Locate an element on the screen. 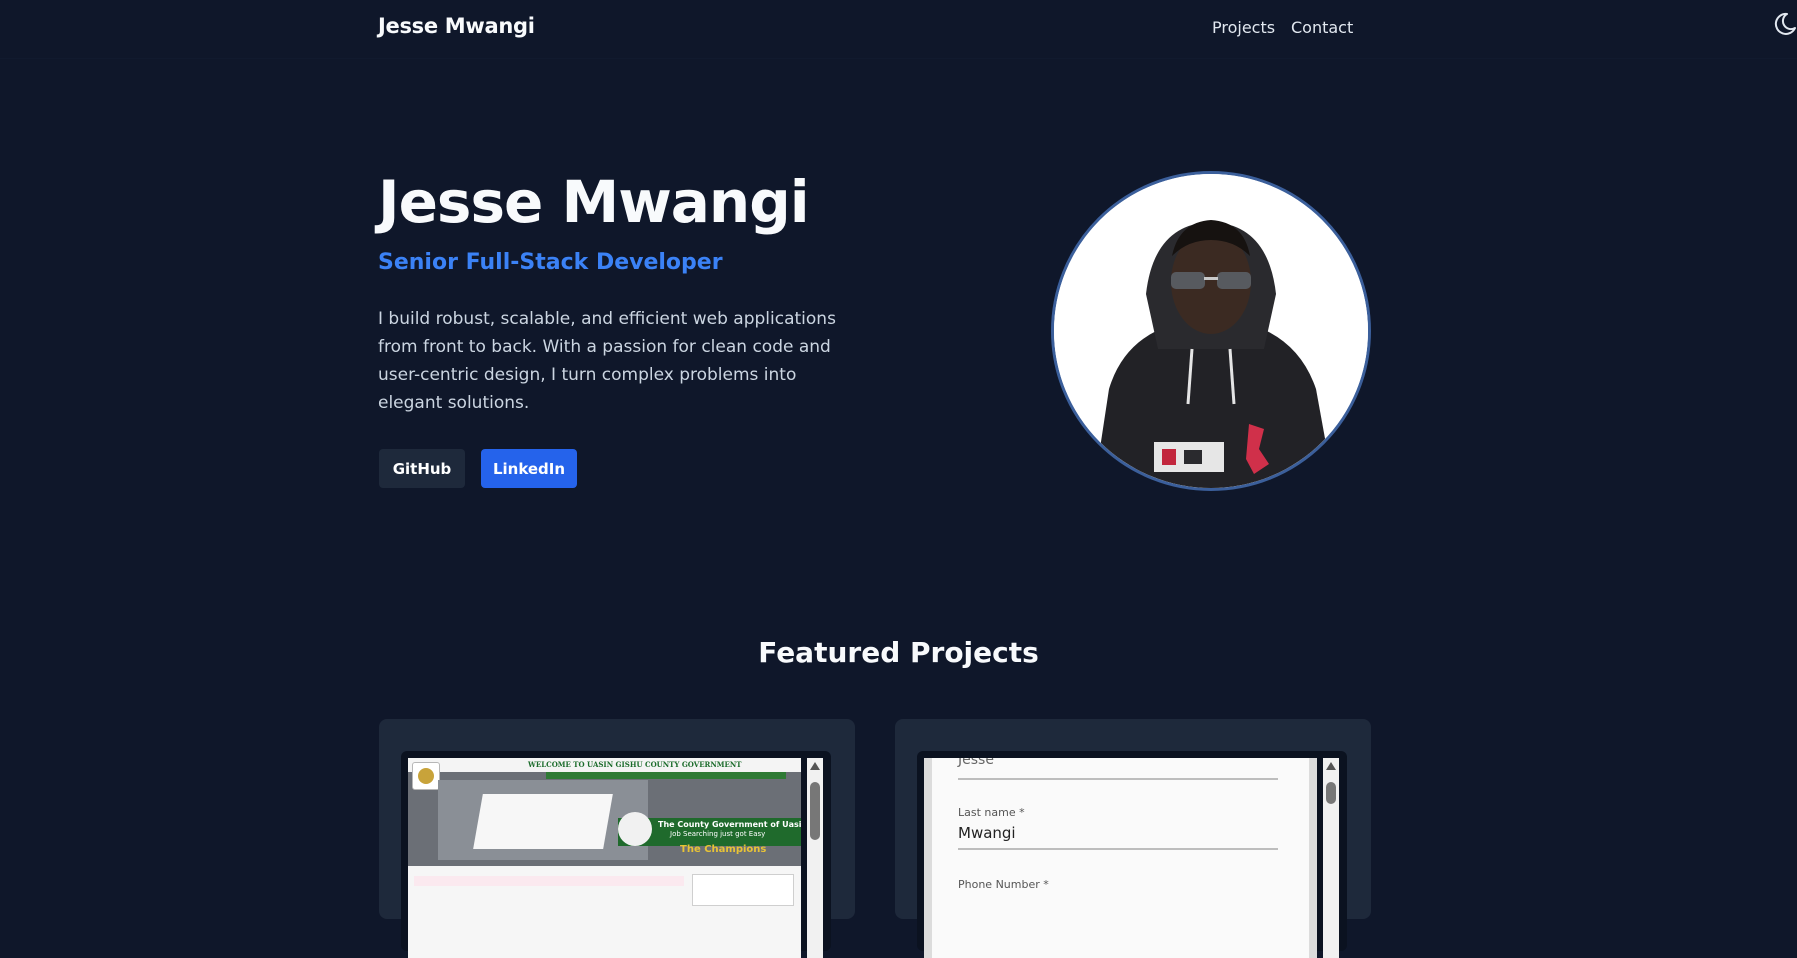 The image size is (1797, 958). section-title-featured-projects: Featured Projects is located at coordinates (898, 652).